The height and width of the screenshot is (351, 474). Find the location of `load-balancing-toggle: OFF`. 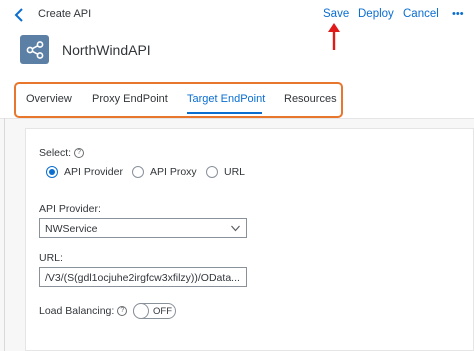

load-balancing-toggle: OFF is located at coordinates (154, 311).